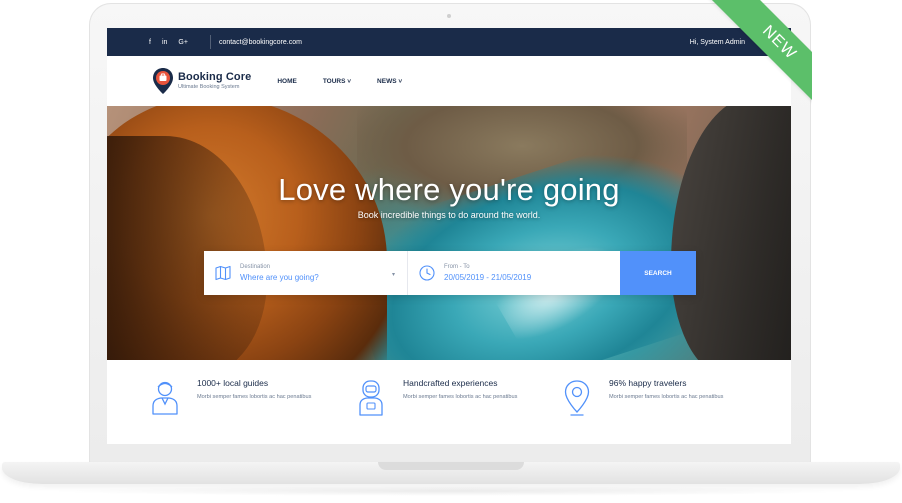 This screenshot has width=902, height=503. What do you see at coordinates (393, 274) in the screenshot?
I see `chevron-down-icon: ▾` at bounding box center [393, 274].